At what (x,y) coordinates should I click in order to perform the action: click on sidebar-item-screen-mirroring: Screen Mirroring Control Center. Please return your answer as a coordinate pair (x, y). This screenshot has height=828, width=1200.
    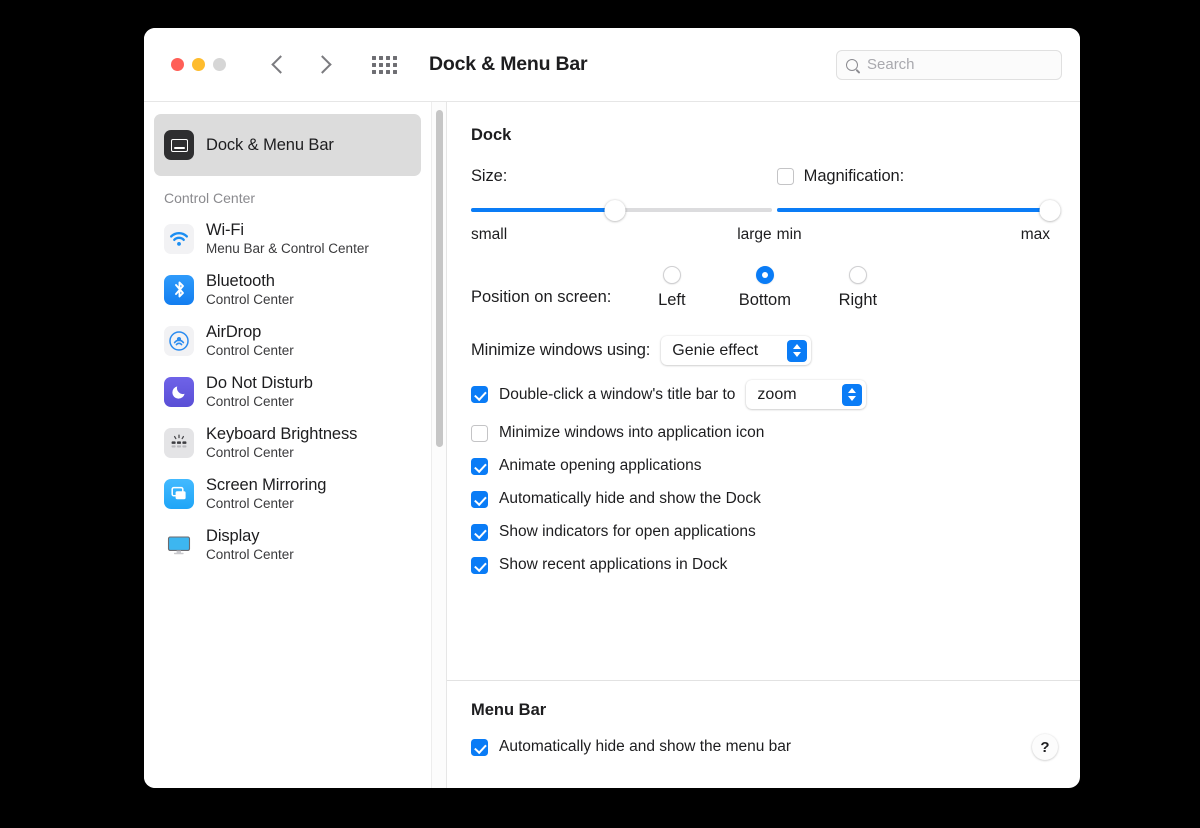
    Looking at the image, I should click on (287, 493).